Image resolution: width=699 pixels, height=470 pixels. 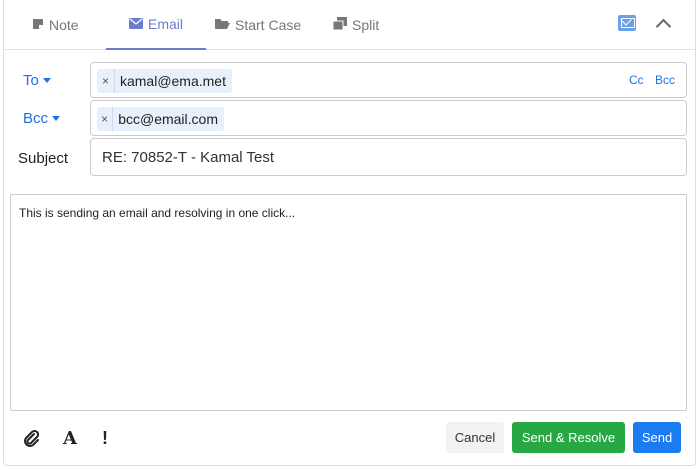 I want to click on cancel-button: Cancel, so click(x=475, y=437).